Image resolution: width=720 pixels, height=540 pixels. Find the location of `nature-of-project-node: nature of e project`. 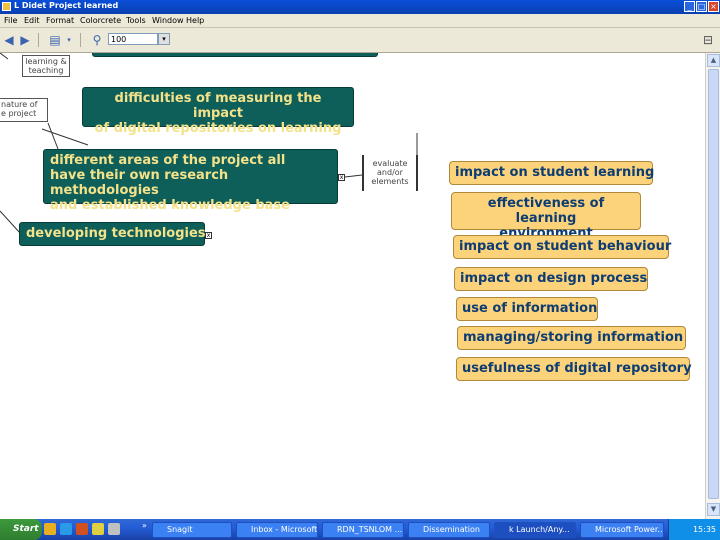

nature-of-project-node: nature of e project is located at coordinates (24, 110).